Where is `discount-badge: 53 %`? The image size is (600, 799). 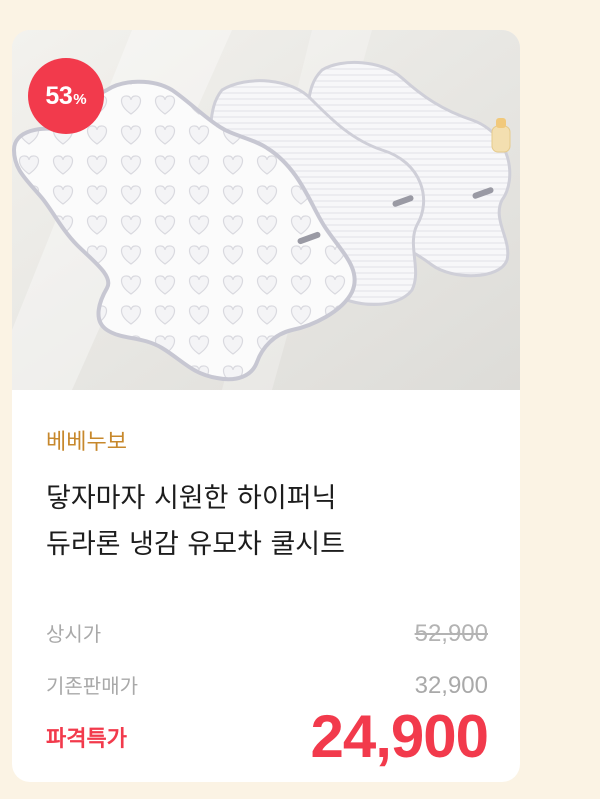
discount-badge: 53 % is located at coordinates (66, 96).